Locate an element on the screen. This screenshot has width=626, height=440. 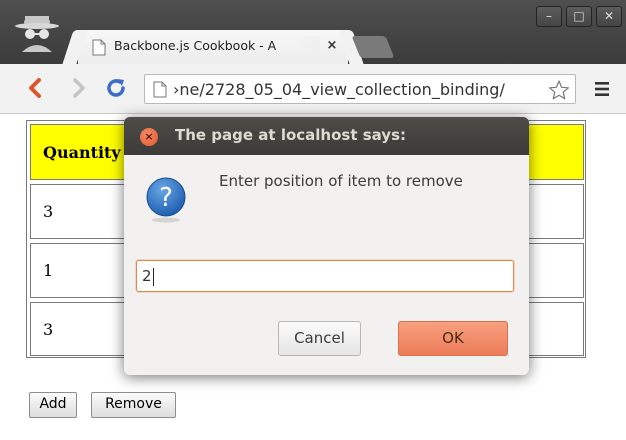
table-cell-quantity: 1 is located at coordinates (48, 270).